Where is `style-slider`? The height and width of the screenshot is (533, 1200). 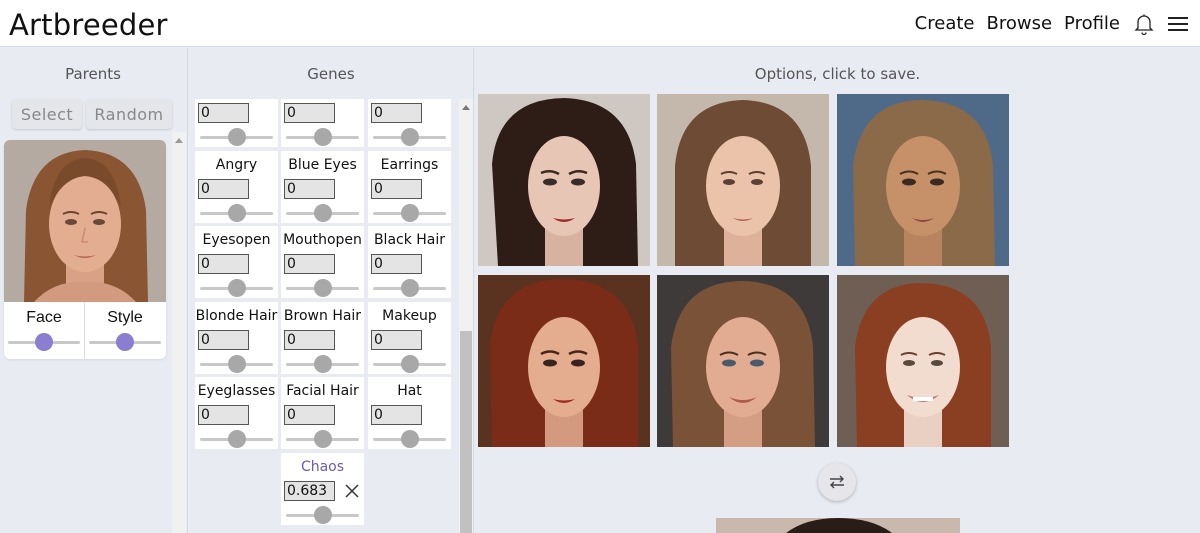 style-slider is located at coordinates (125, 342).